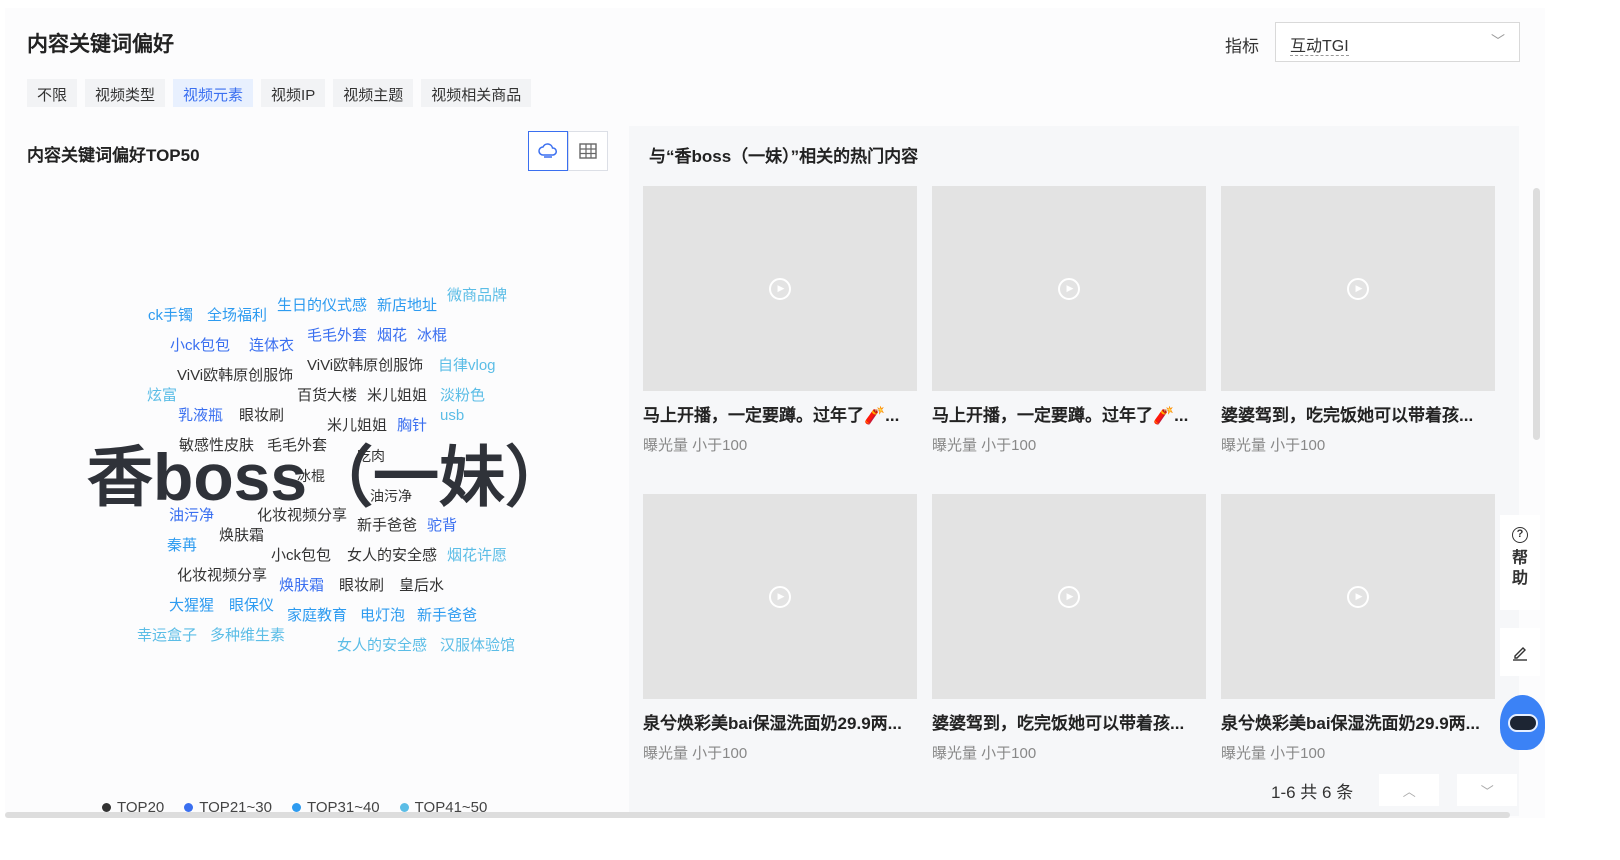 The image size is (1620, 860). What do you see at coordinates (421, 586) in the screenshot?
I see `cloud-word: 皇后水` at bounding box center [421, 586].